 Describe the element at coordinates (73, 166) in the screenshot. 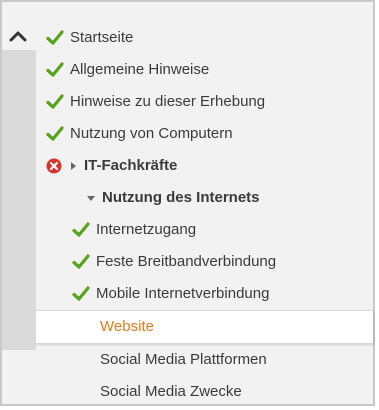

I see `caret-right-icon` at that location.